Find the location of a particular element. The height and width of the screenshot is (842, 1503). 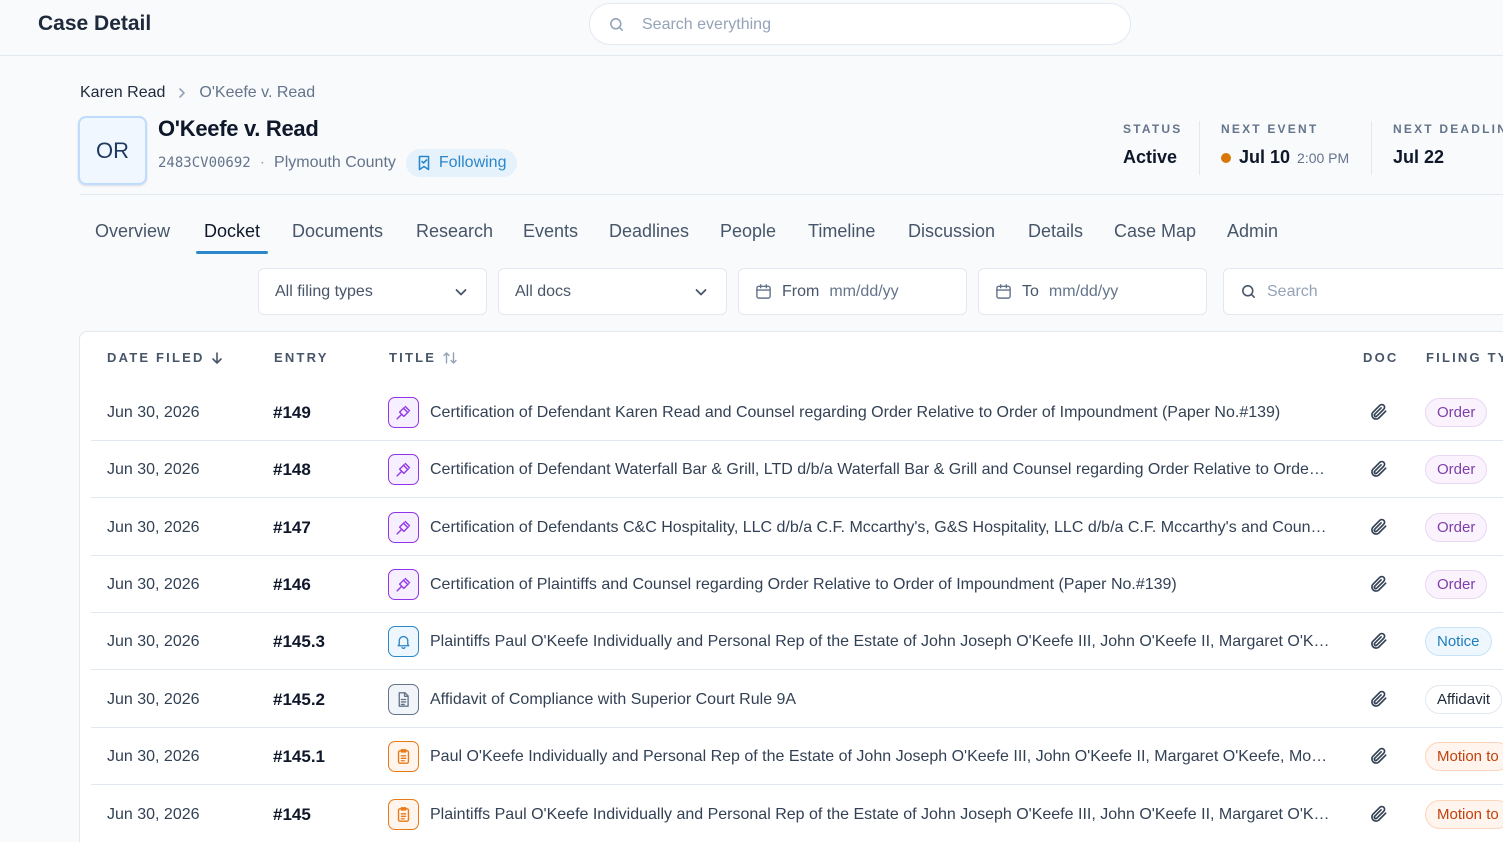

arrow-down-icon is located at coordinates (216, 357).